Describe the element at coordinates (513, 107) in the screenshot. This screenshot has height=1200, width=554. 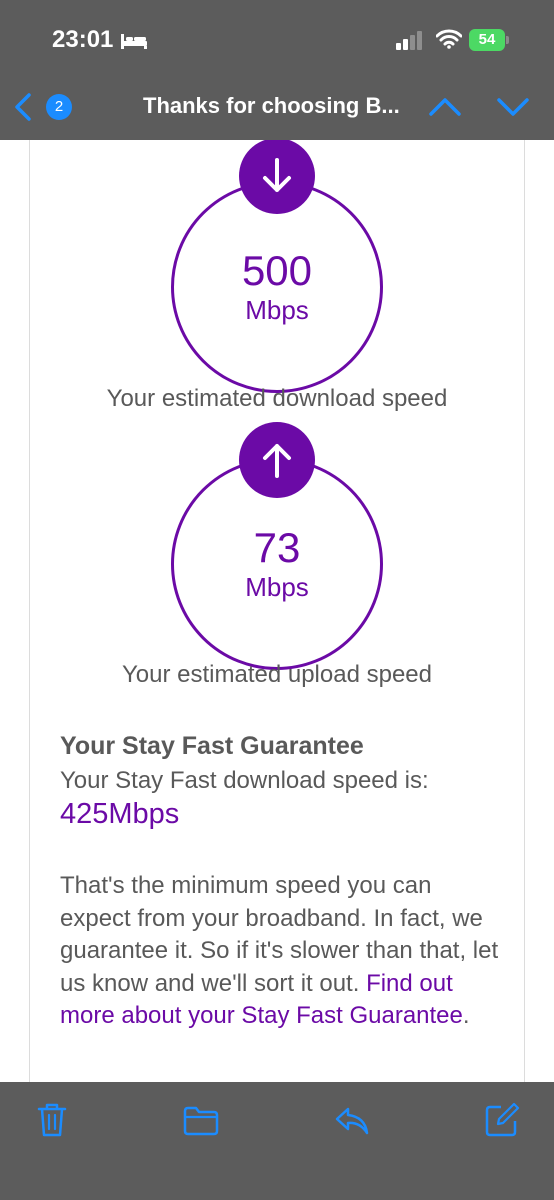
I see `next-message-chevron-down-icon` at that location.